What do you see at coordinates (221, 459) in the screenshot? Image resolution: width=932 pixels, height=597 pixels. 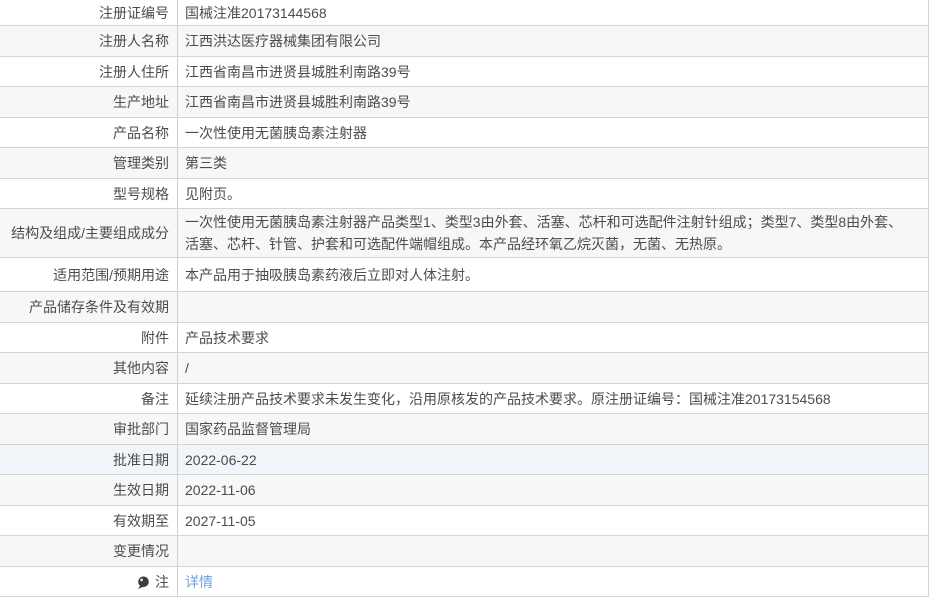 I see `row-value: 2022-06-22` at bounding box center [221, 459].